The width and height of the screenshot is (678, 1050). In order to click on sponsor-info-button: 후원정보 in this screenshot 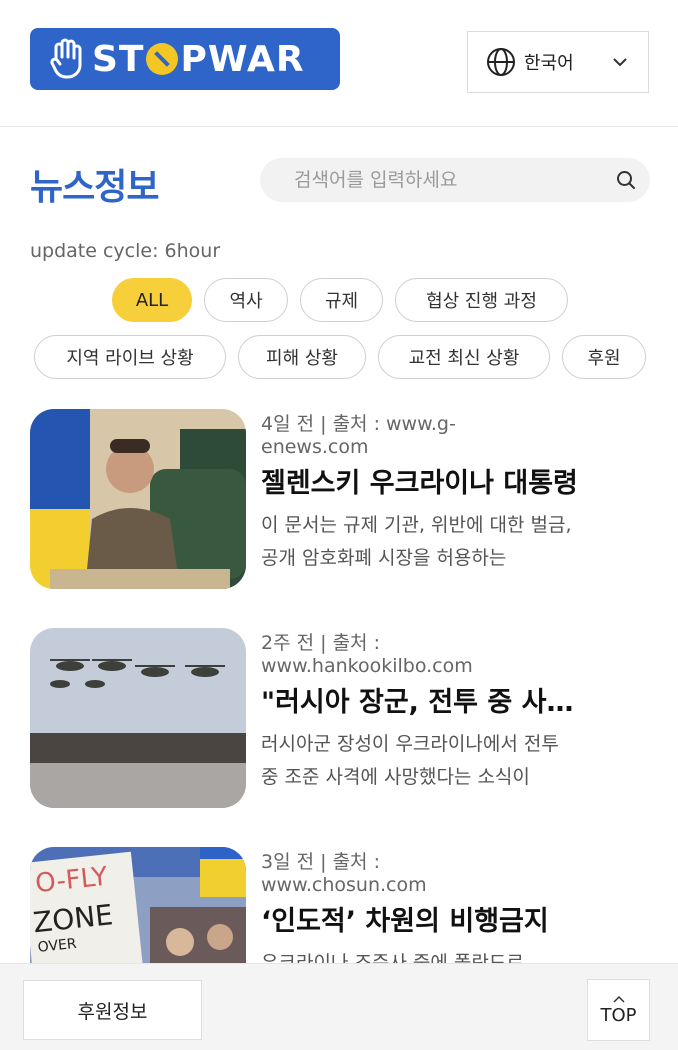, I will do `click(112, 1010)`.